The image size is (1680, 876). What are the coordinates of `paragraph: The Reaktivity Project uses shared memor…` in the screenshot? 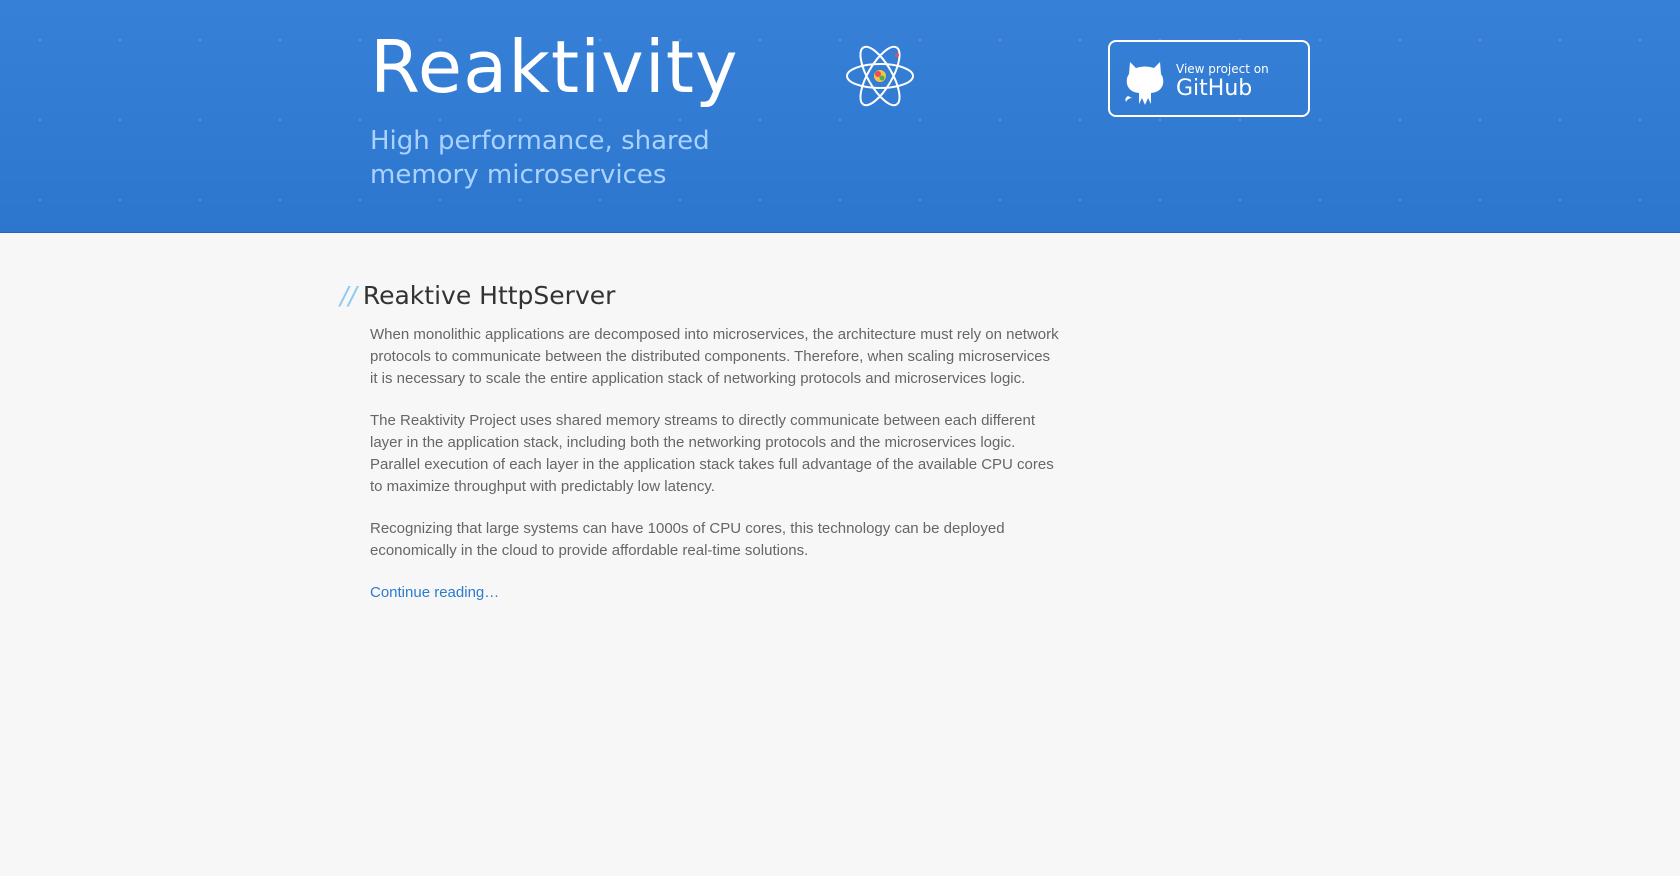 It's located at (712, 453).